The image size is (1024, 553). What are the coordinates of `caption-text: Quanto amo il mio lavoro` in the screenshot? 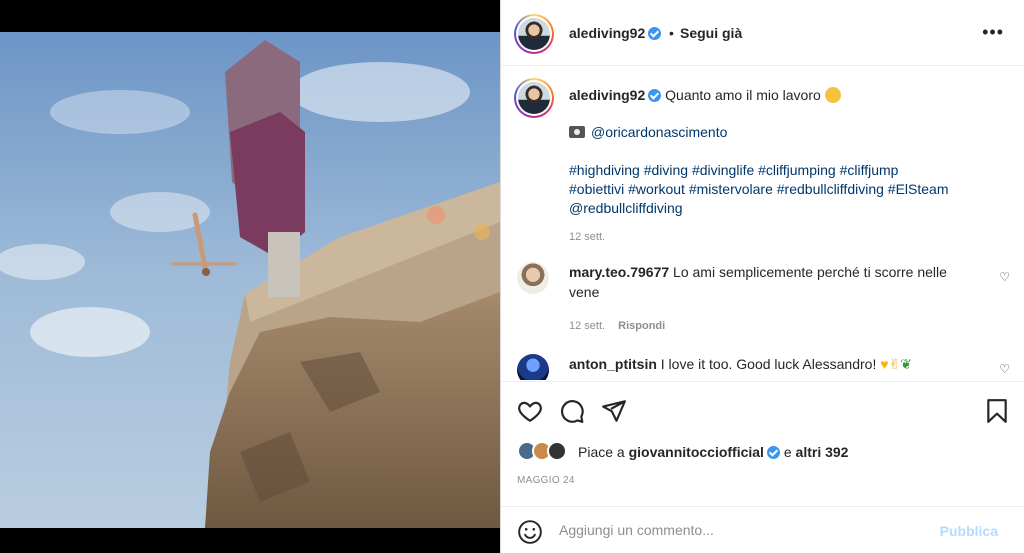 It's located at (743, 95).